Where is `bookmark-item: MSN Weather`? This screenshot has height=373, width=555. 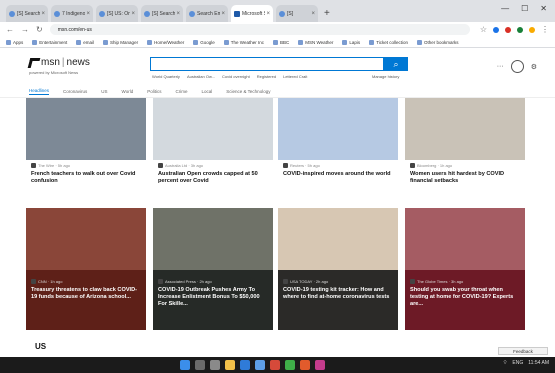
bookmark-item: MSN Weather is located at coordinates (315, 42).